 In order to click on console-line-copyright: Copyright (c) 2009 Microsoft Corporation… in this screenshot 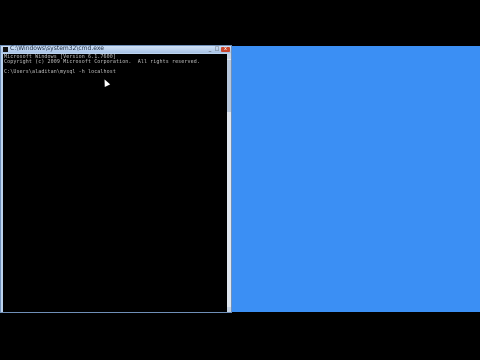, I will do `click(102, 62)`.